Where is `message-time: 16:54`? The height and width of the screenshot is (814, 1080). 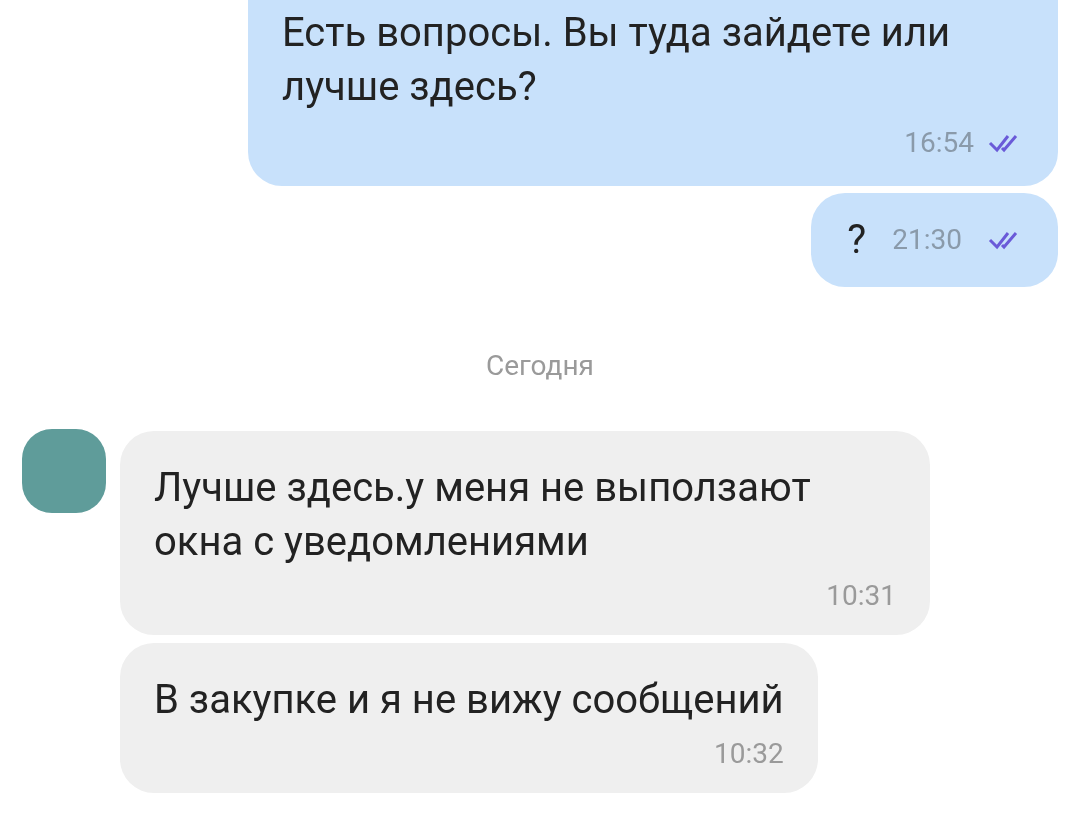
message-time: 16:54 is located at coordinates (939, 143).